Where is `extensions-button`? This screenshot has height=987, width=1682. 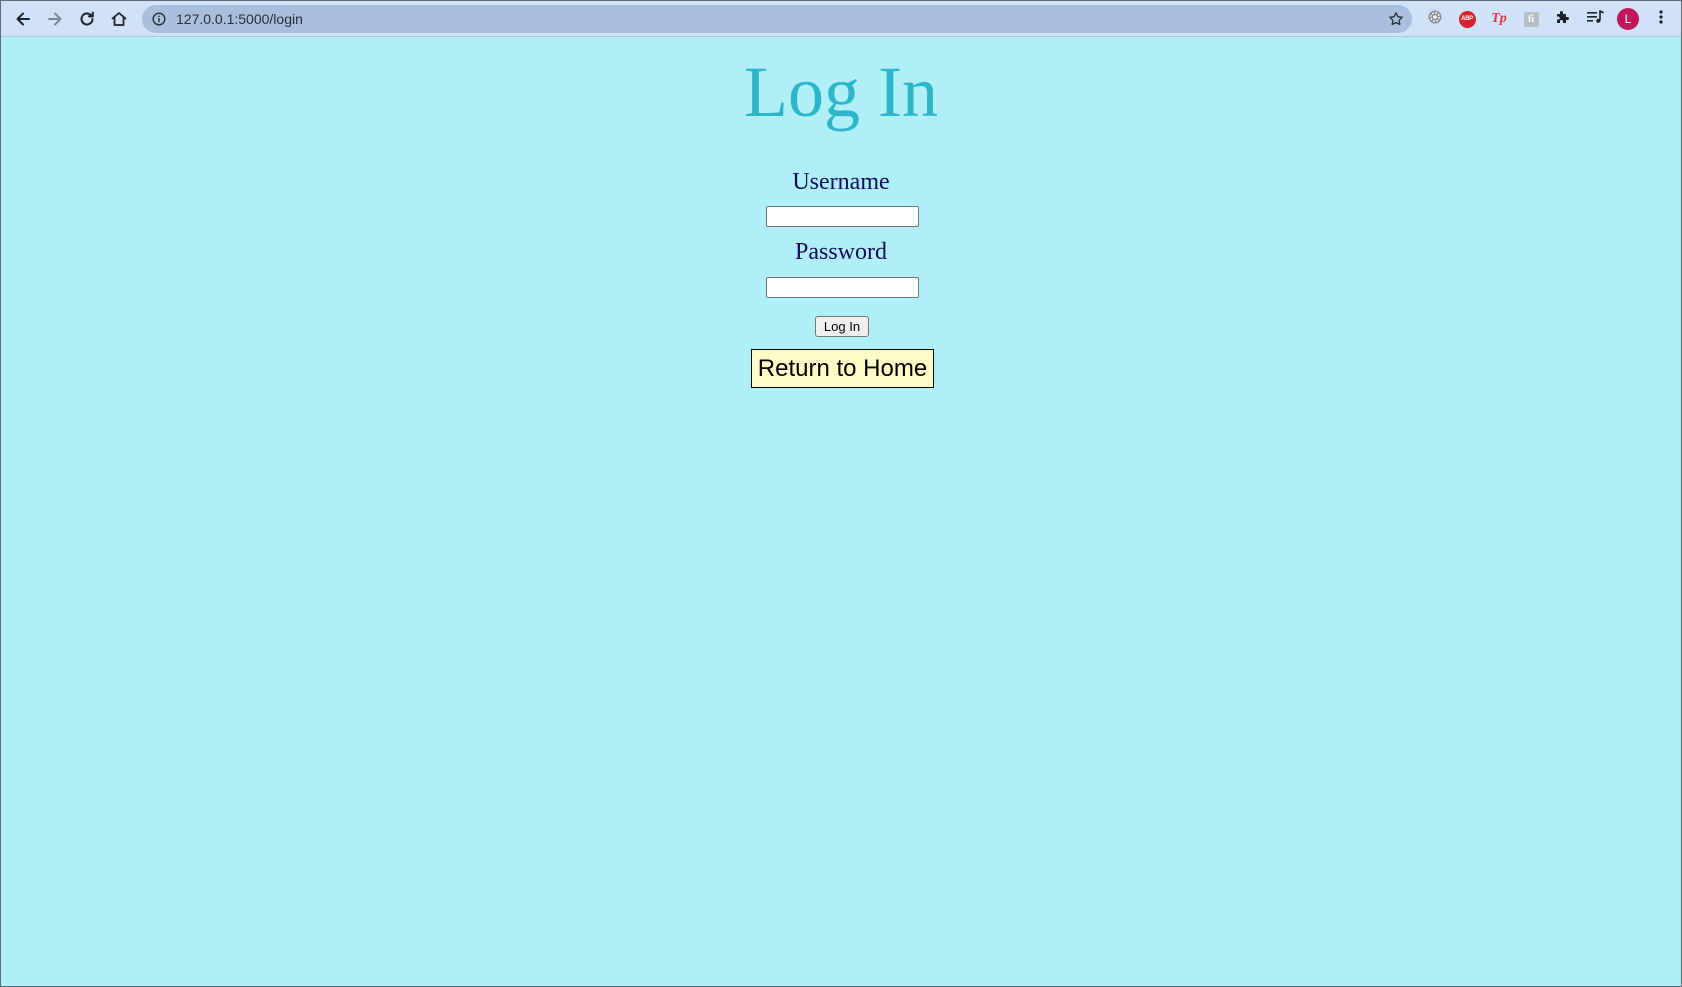 extensions-button is located at coordinates (1563, 19).